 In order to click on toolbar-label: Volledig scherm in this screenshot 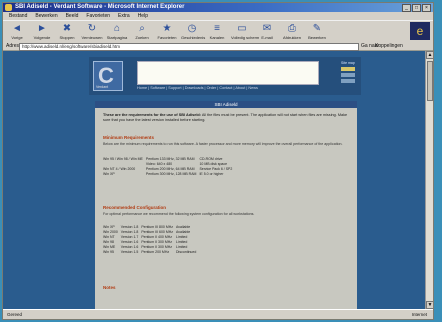, I will do `click(245, 37)`.